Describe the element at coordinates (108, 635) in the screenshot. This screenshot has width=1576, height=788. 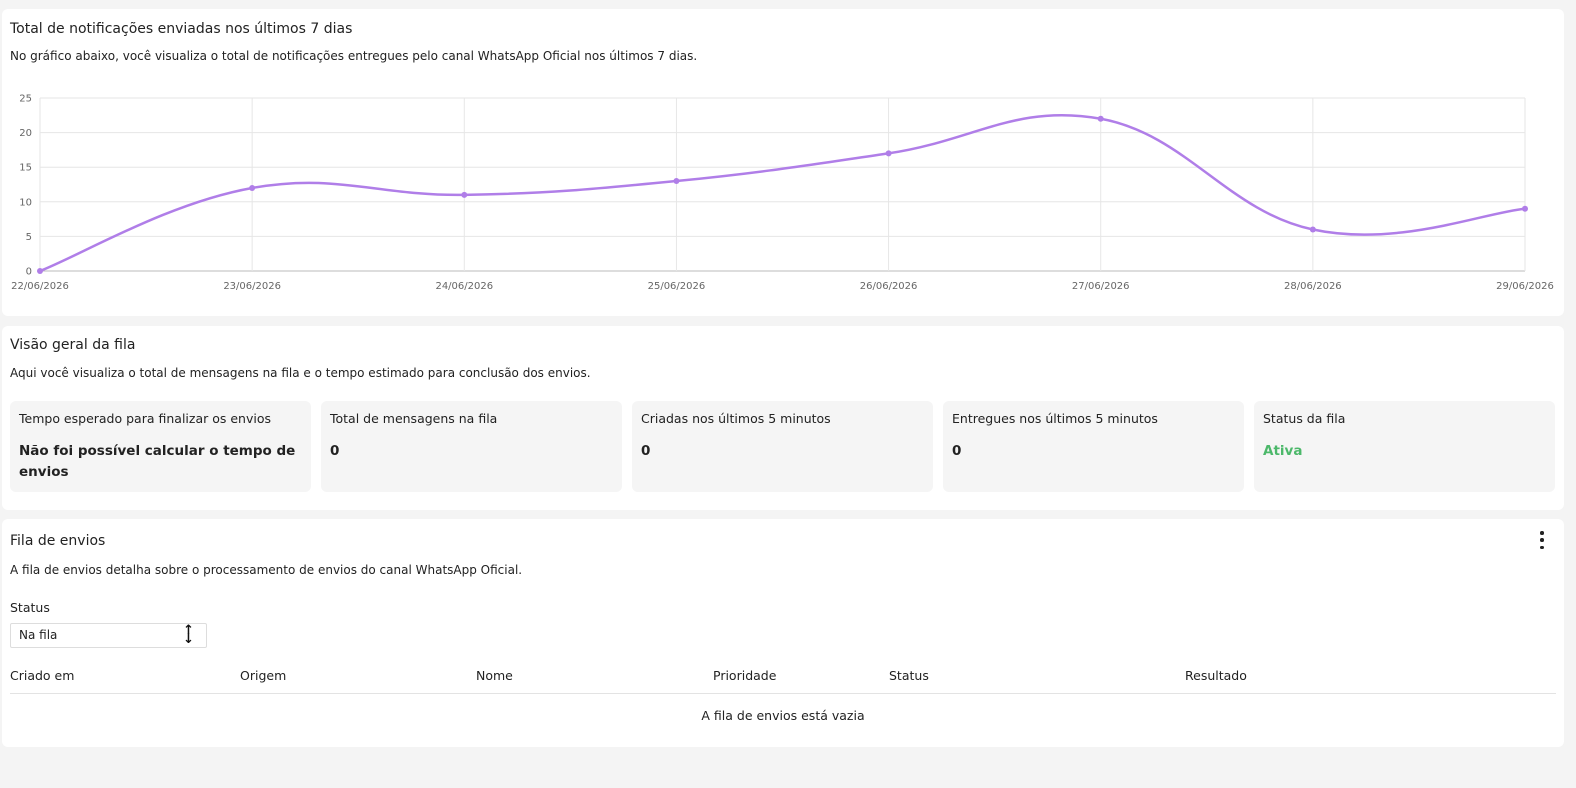
I see `status-filter-select: Na fila ↑ ↓` at that location.